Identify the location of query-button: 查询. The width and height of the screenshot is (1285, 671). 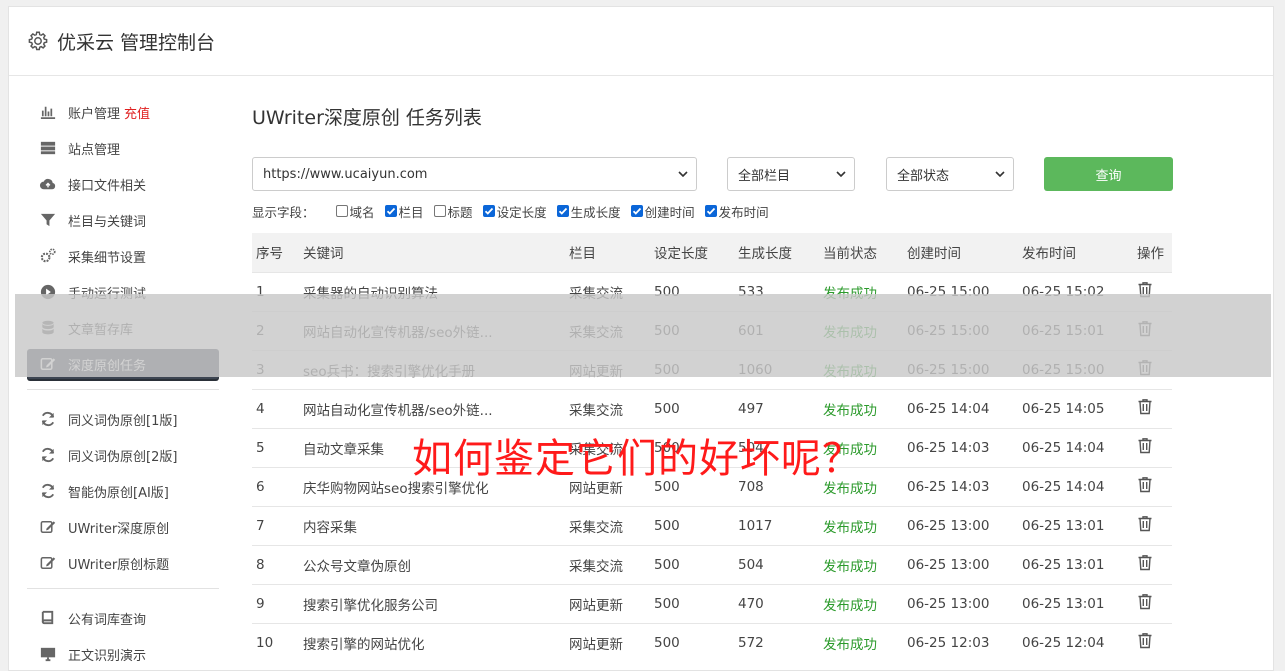
(1108, 174).